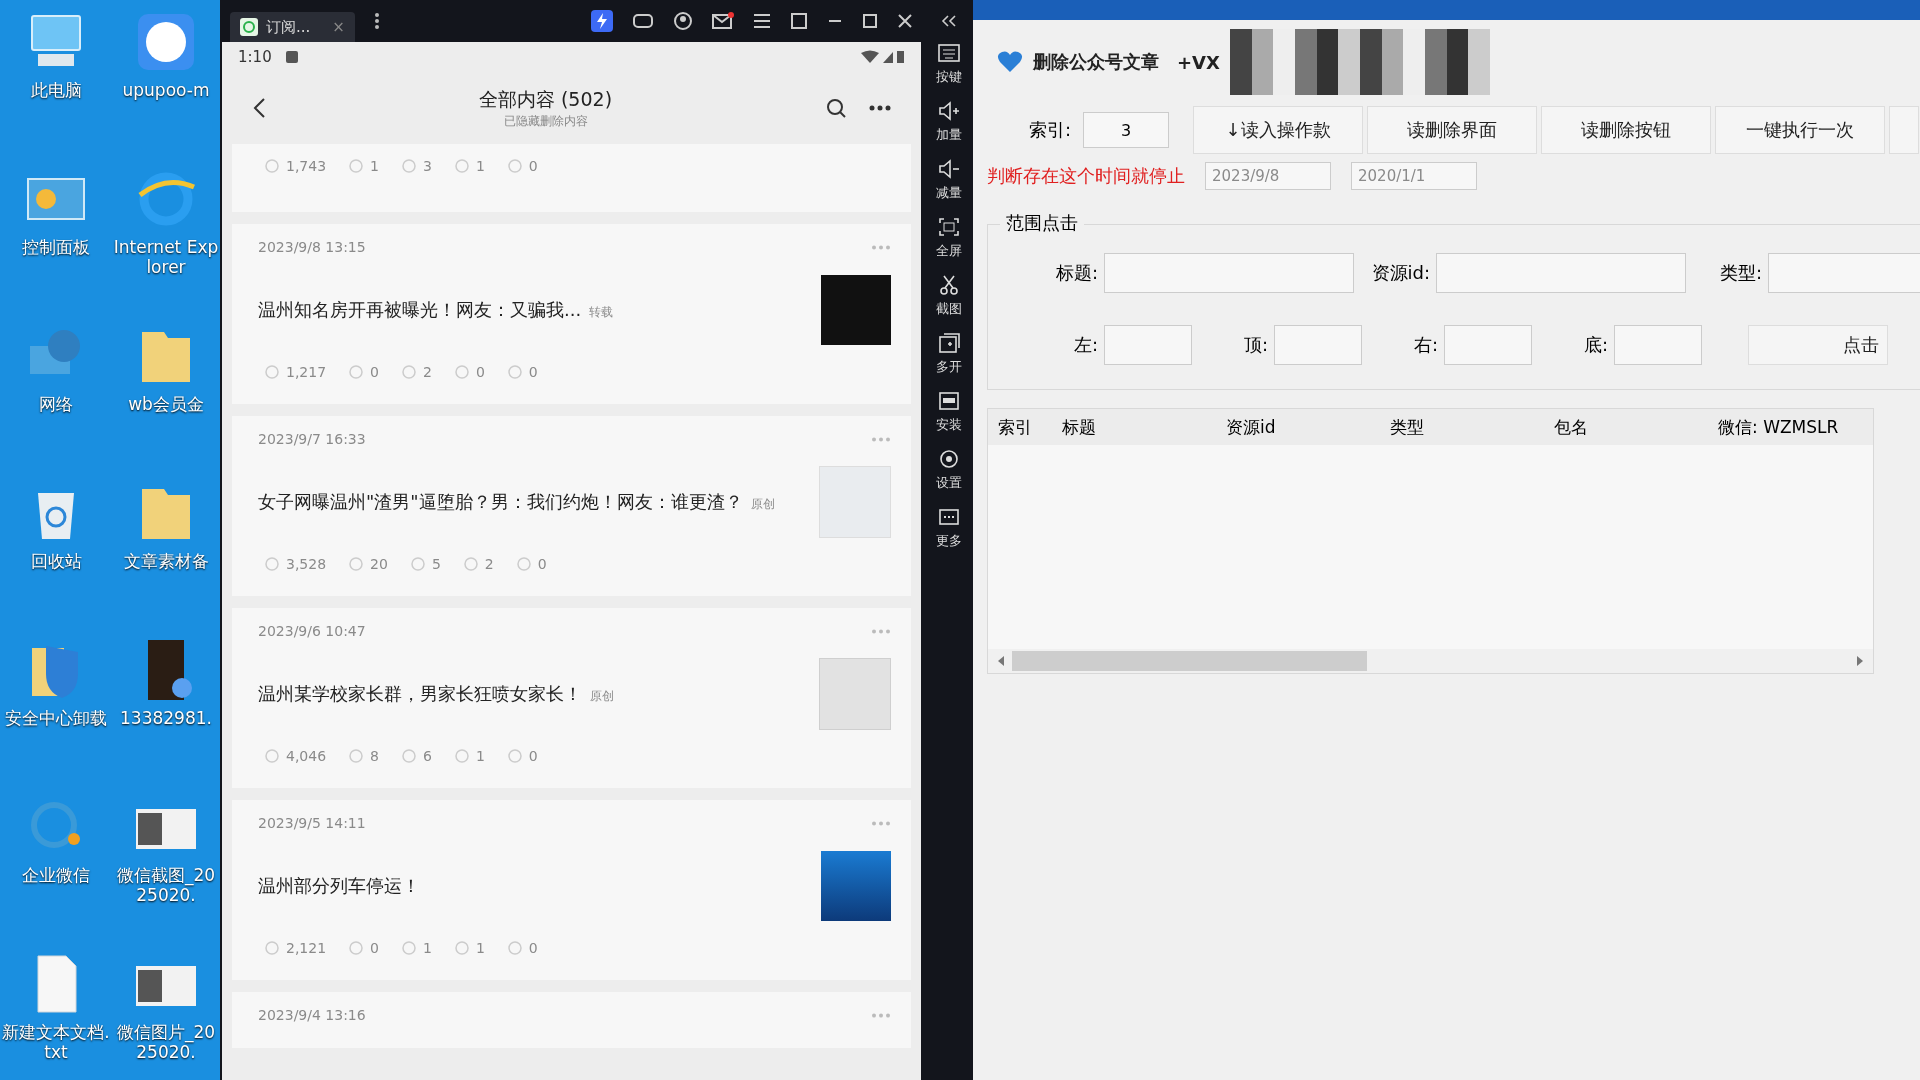  What do you see at coordinates (312, 247) in the screenshot?
I see `article-date: 2023/9/8 13:15` at bounding box center [312, 247].